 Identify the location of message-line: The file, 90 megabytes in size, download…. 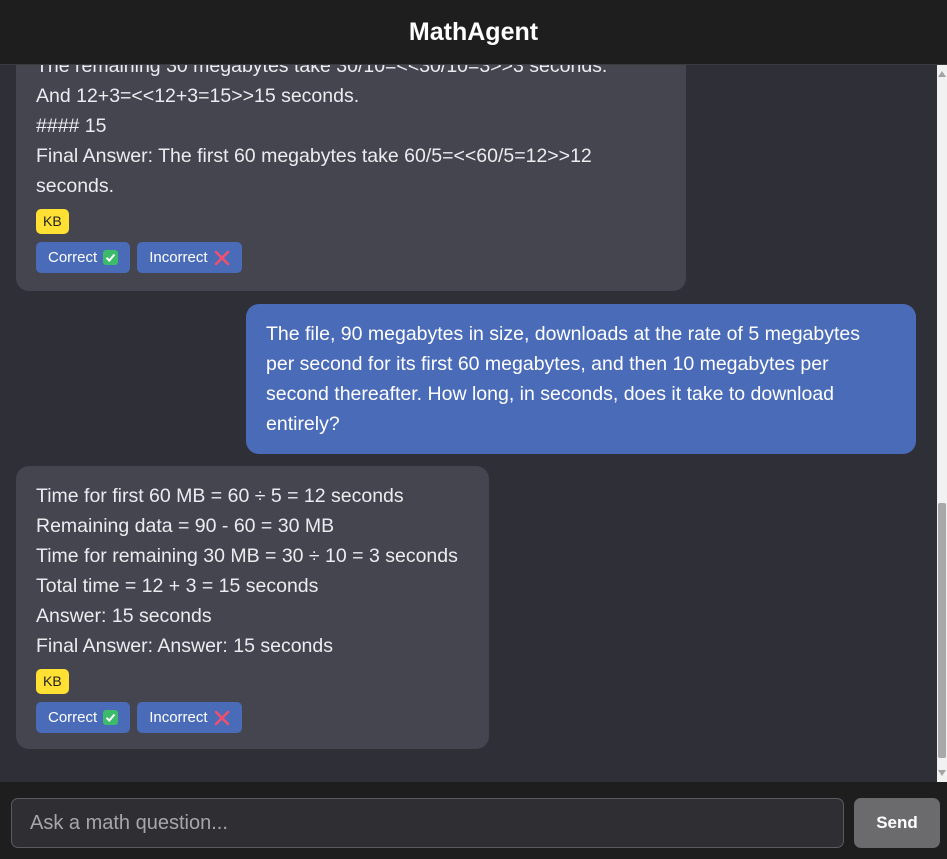
(563, 334).